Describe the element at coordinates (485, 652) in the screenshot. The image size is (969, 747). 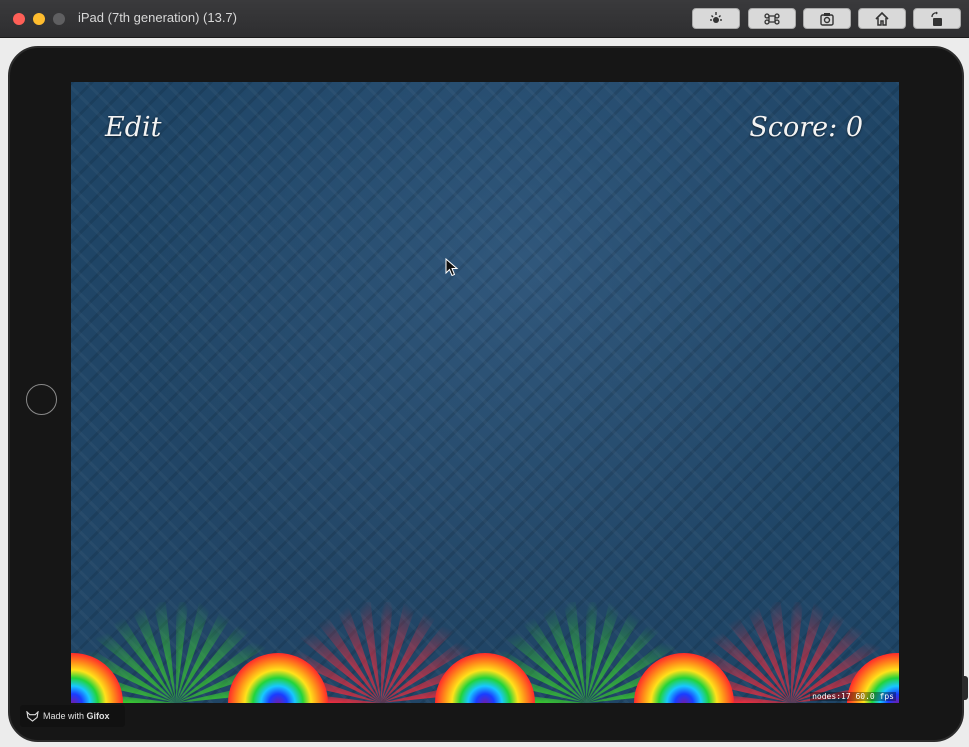
I see `rainbow-floor` at that location.